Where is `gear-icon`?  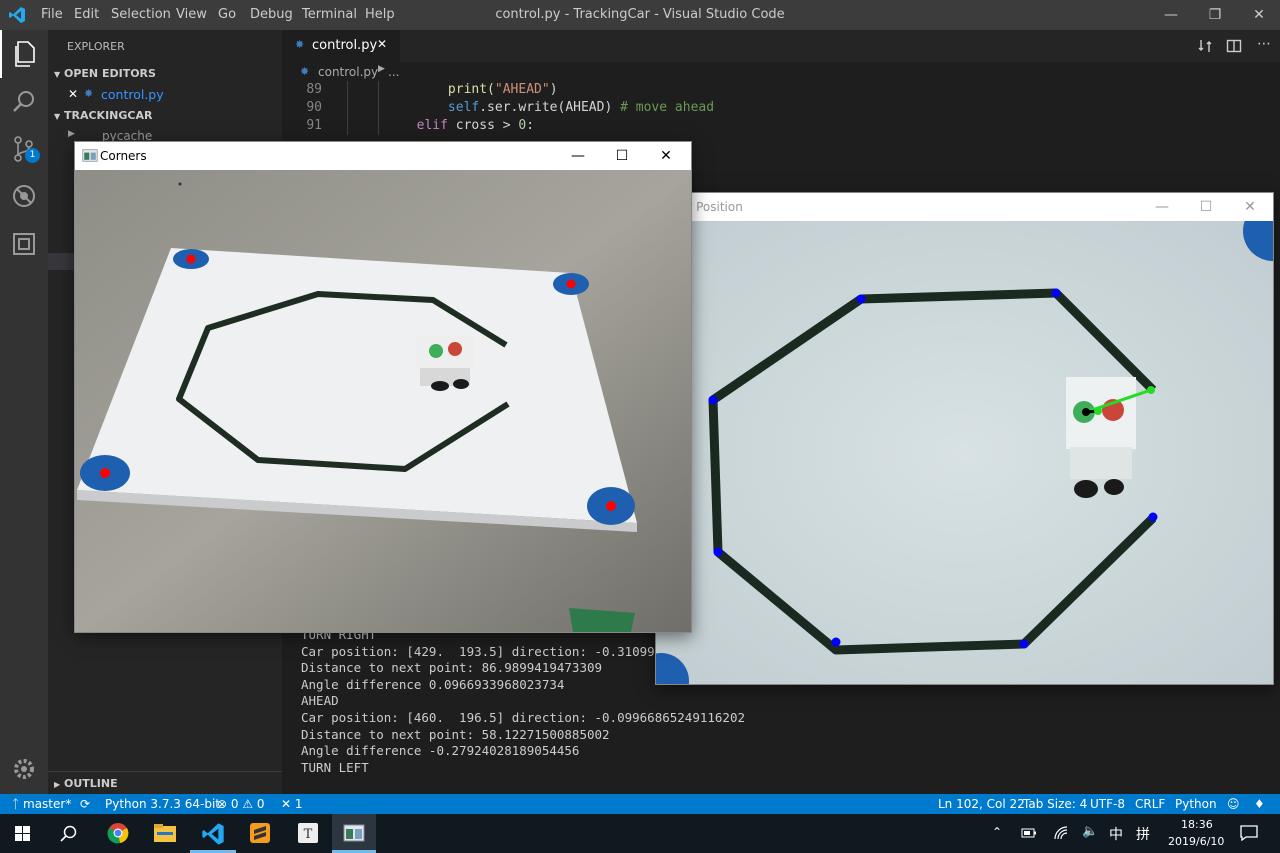
gear-icon is located at coordinates (24, 769).